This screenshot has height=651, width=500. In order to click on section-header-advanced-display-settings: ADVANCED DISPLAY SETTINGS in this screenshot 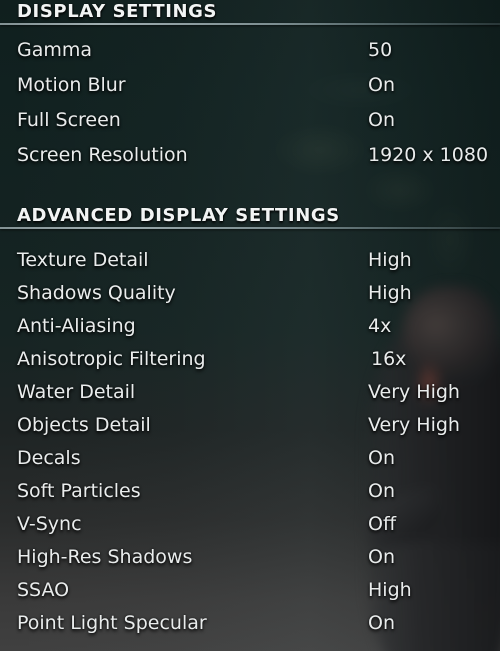, I will do `click(250, 217)`.